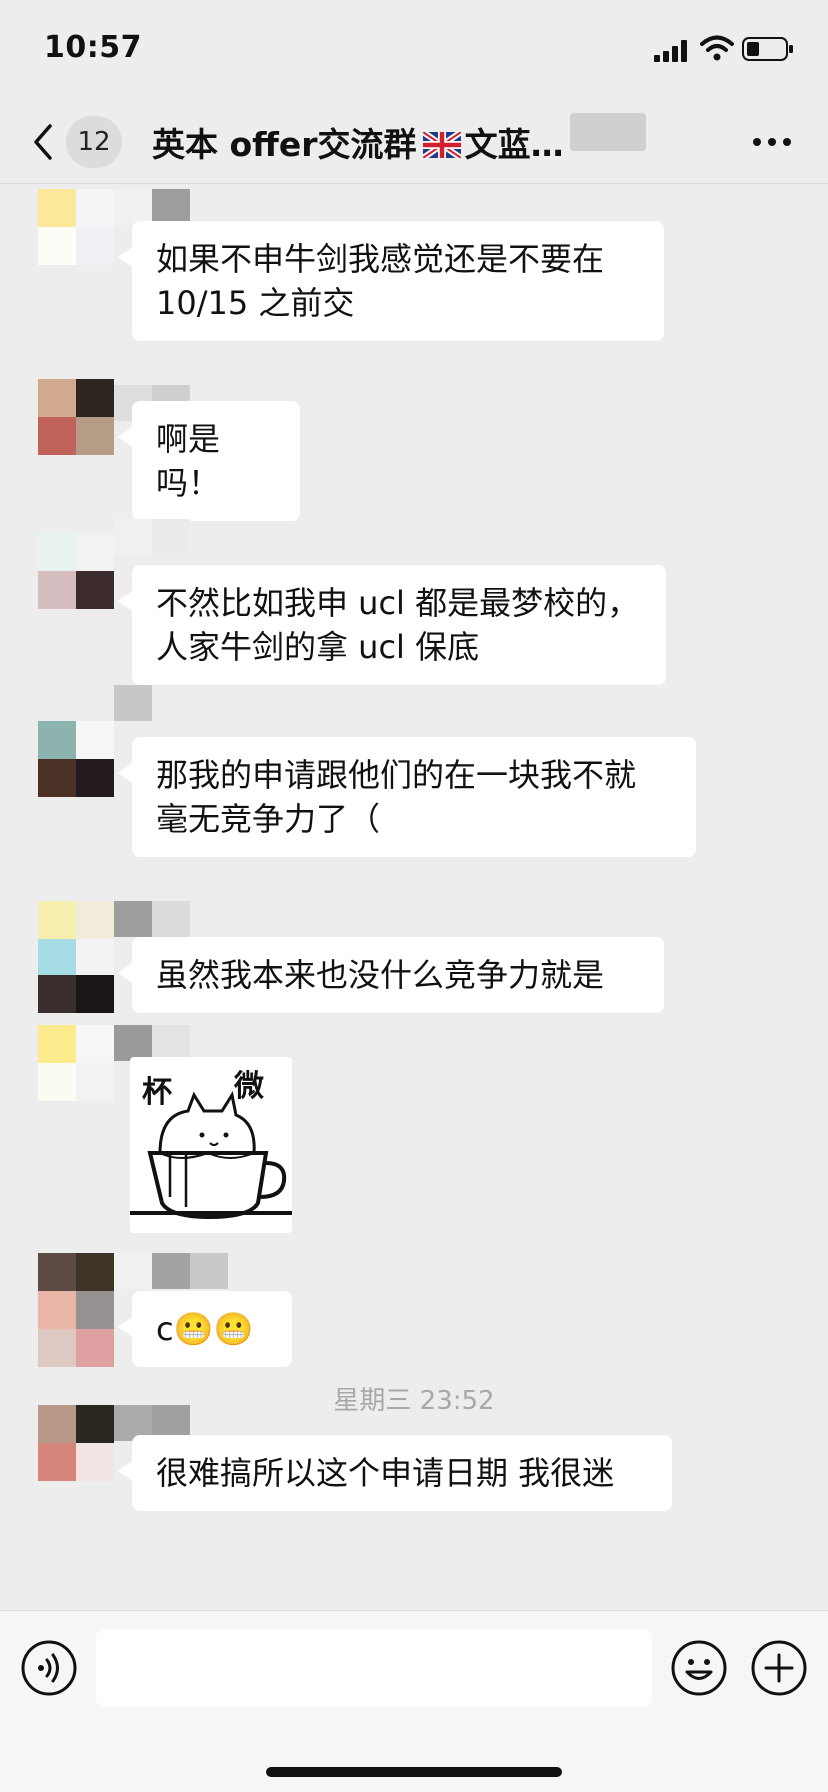 The width and height of the screenshot is (828, 1792). I want to click on cat-in-cup-icon, so click(211, 1155).